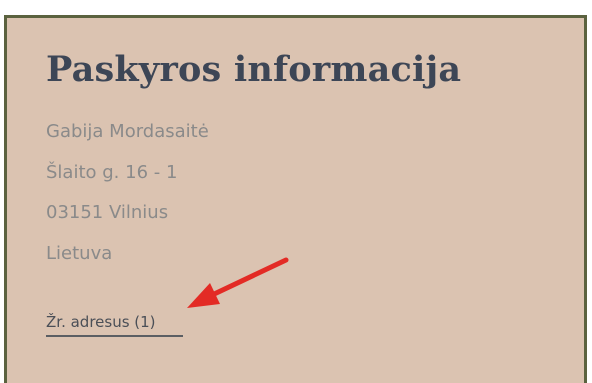 The image size is (592, 383). Describe the element at coordinates (238, 282) in the screenshot. I see `red-arrow-icon` at that location.